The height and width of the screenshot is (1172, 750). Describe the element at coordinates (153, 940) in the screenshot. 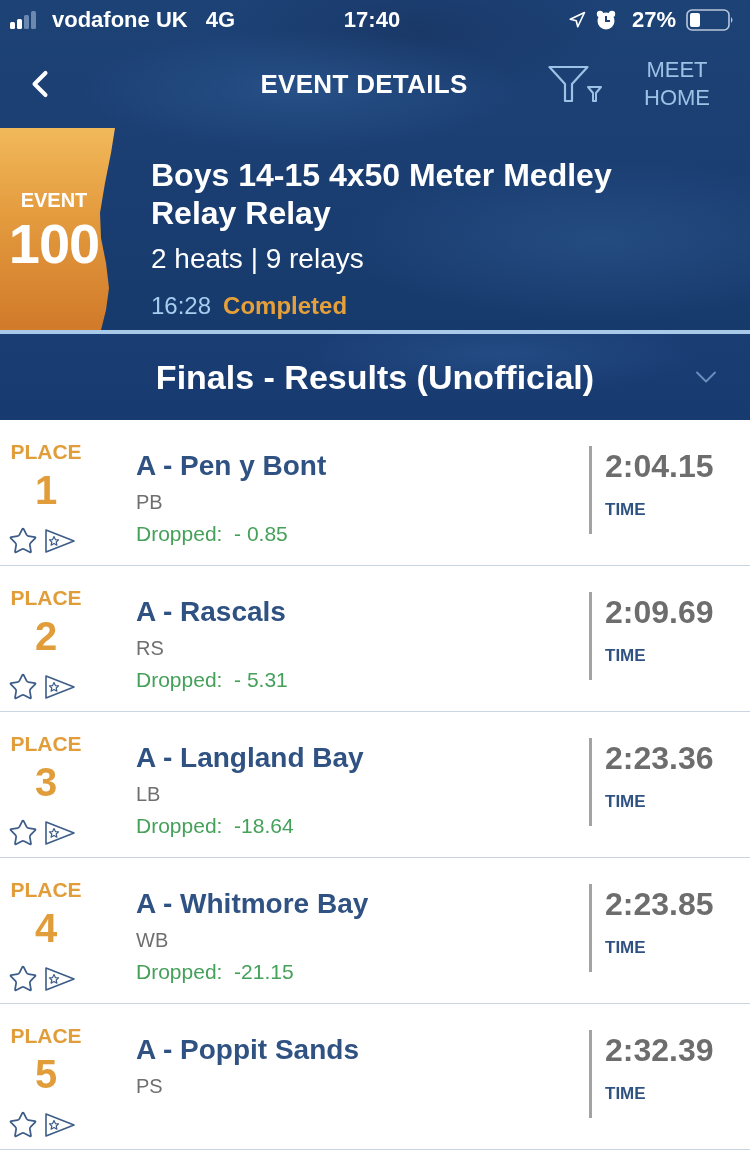

I see `team-code: WB` at that location.